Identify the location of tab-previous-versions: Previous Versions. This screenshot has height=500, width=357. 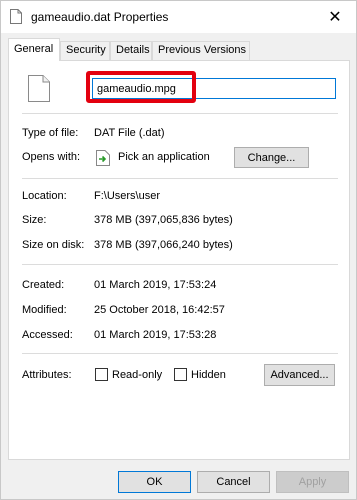
(201, 50).